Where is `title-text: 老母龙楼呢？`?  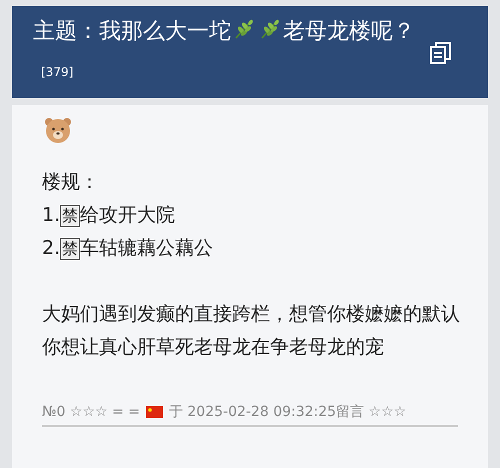
title-text: 老母龙楼呢？ is located at coordinates (349, 31).